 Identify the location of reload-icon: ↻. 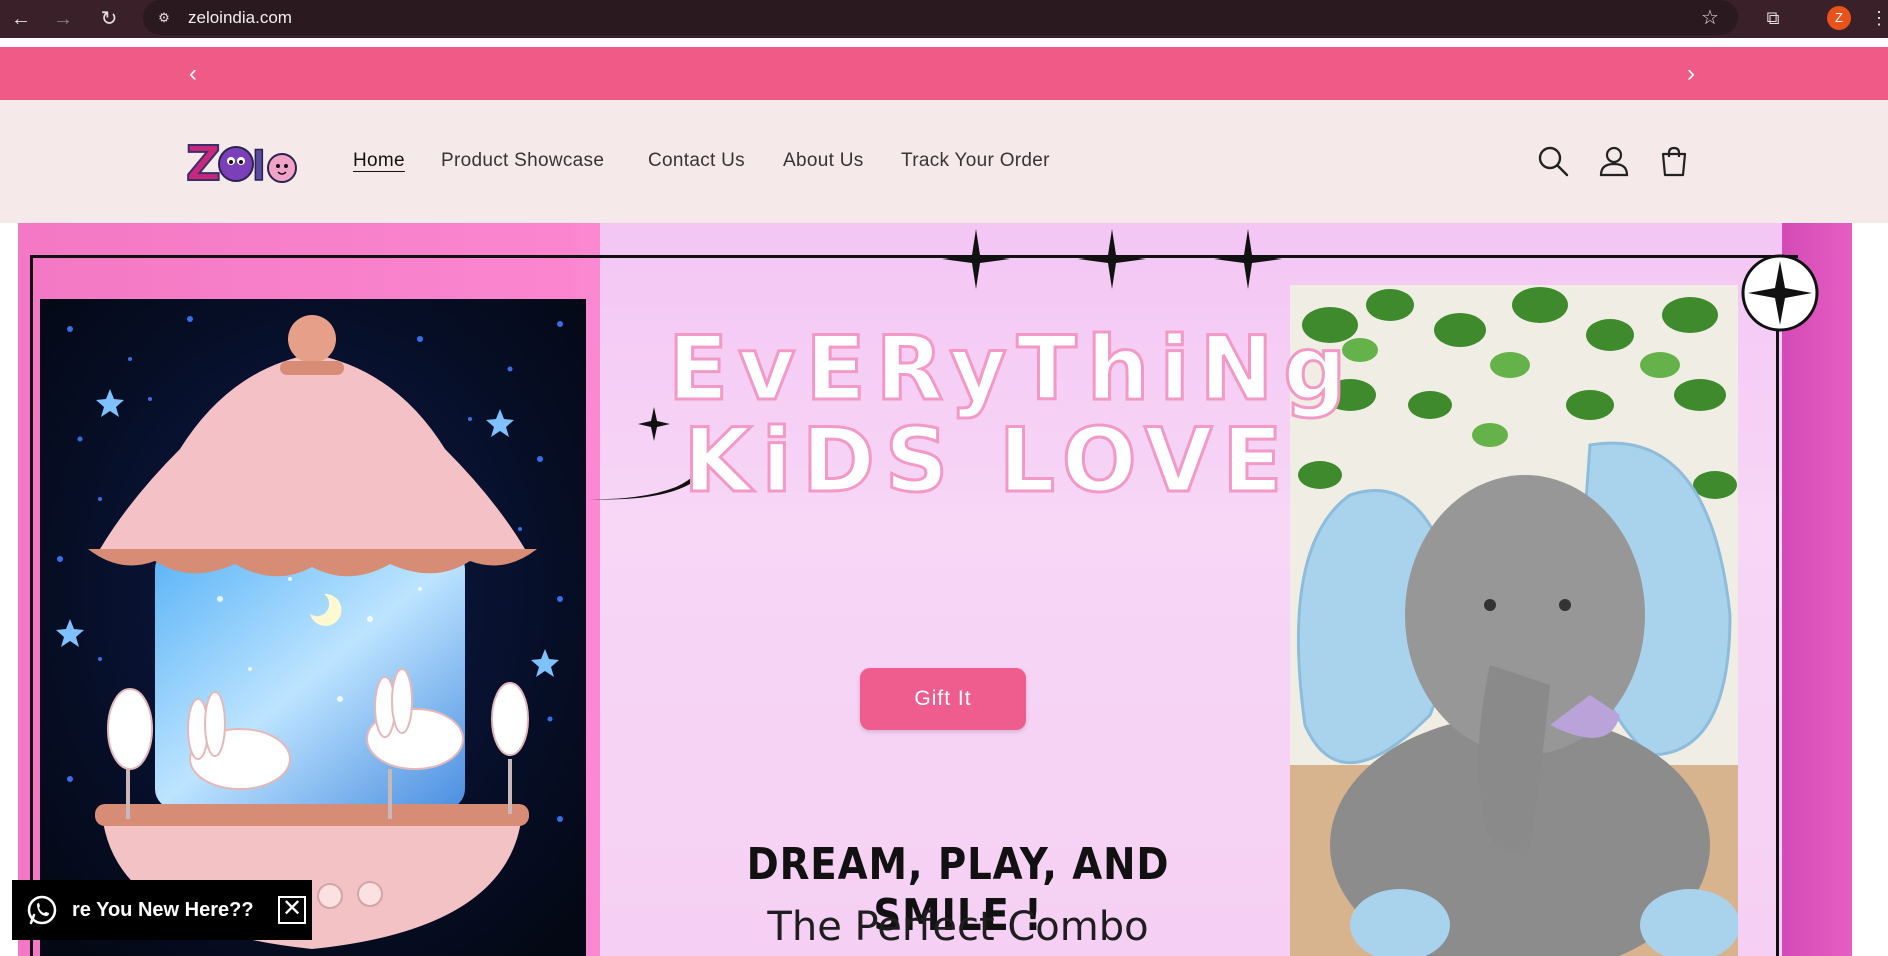
(109, 19).